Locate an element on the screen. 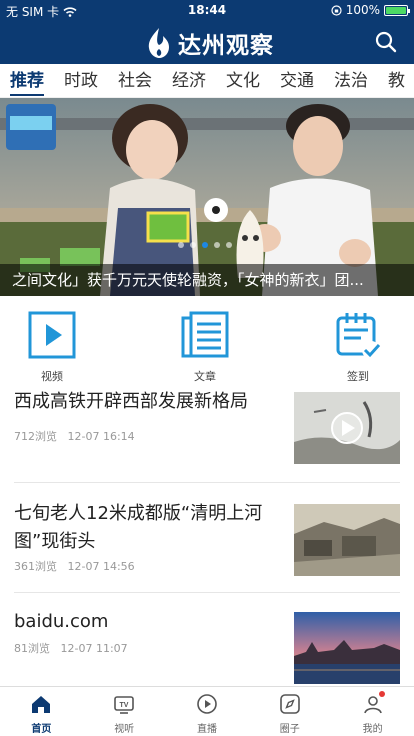 This screenshot has height=736, width=414. tab-7: 教 is located at coordinates (396, 80).